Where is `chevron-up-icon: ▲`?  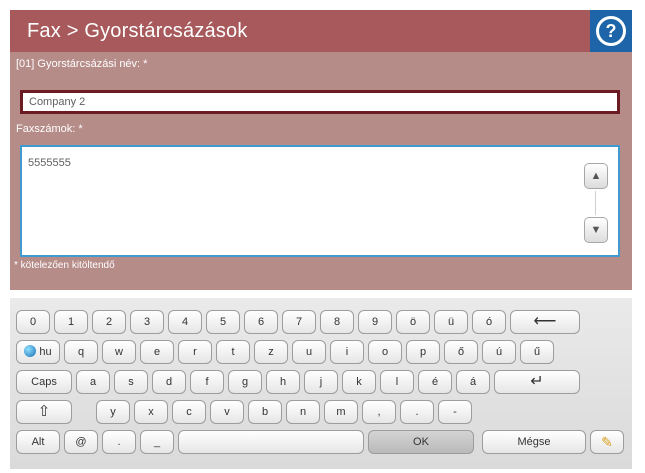 chevron-up-icon: ▲ is located at coordinates (596, 176).